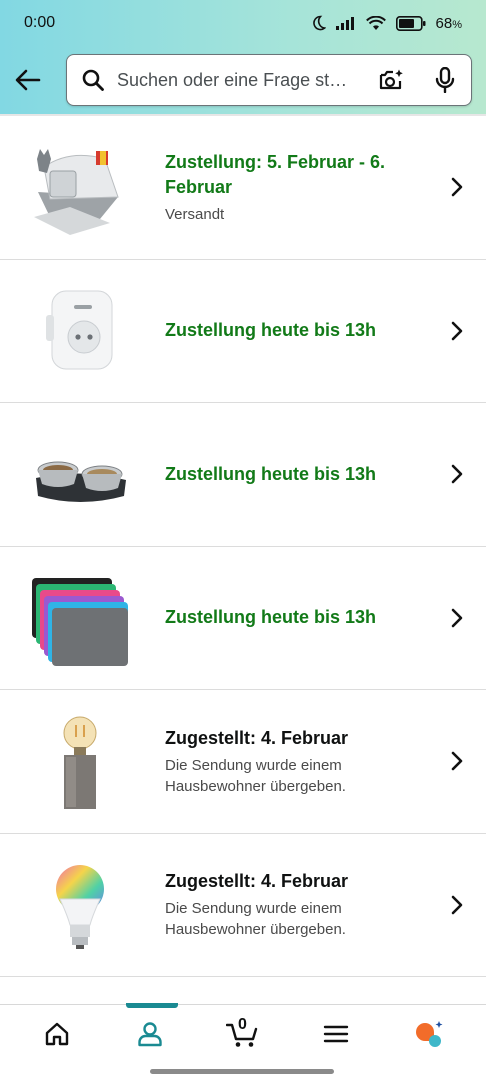 The width and height of the screenshot is (486, 1080). Describe the element at coordinates (80, 618) in the screenshot. I see `product-image-feeding-mats` at that location.